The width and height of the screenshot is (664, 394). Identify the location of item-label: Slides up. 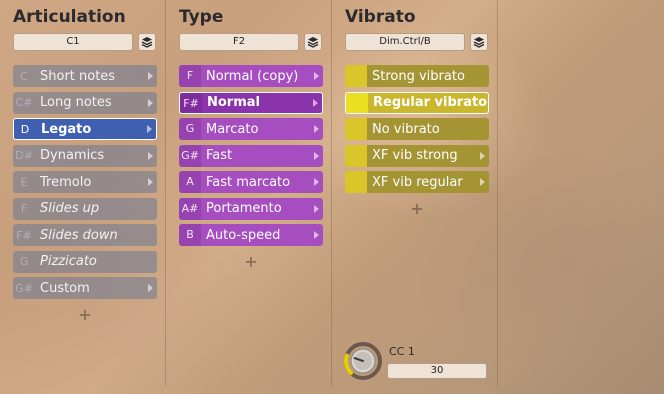
(70, 208).